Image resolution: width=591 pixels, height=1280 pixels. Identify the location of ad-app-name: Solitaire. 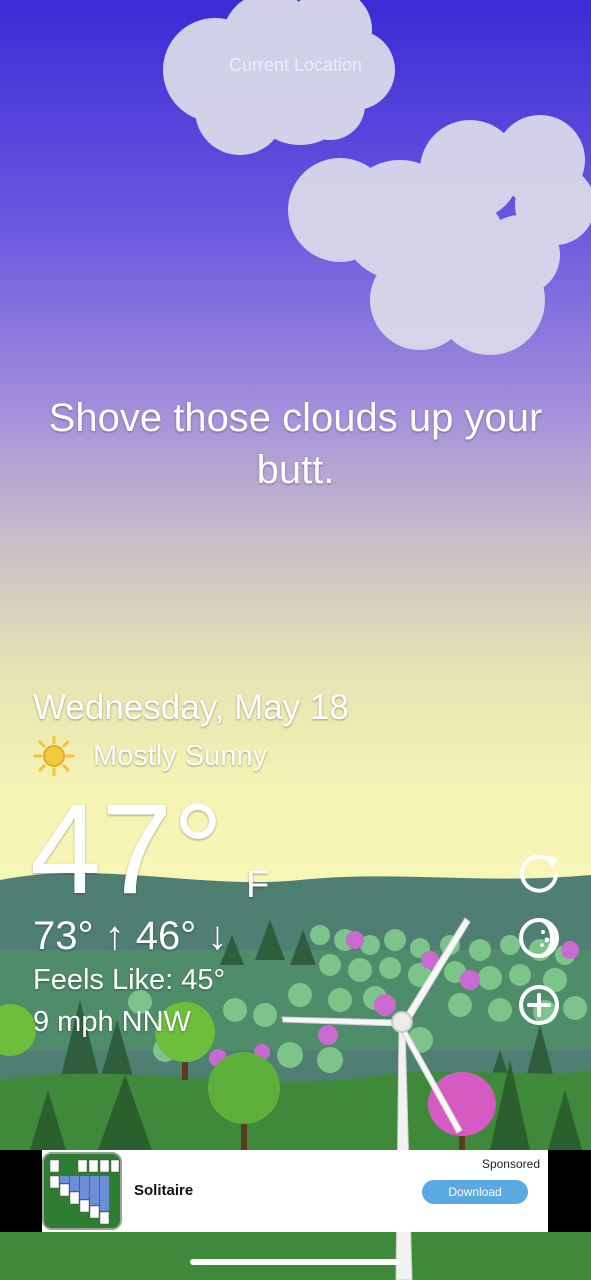
(163, 1190).